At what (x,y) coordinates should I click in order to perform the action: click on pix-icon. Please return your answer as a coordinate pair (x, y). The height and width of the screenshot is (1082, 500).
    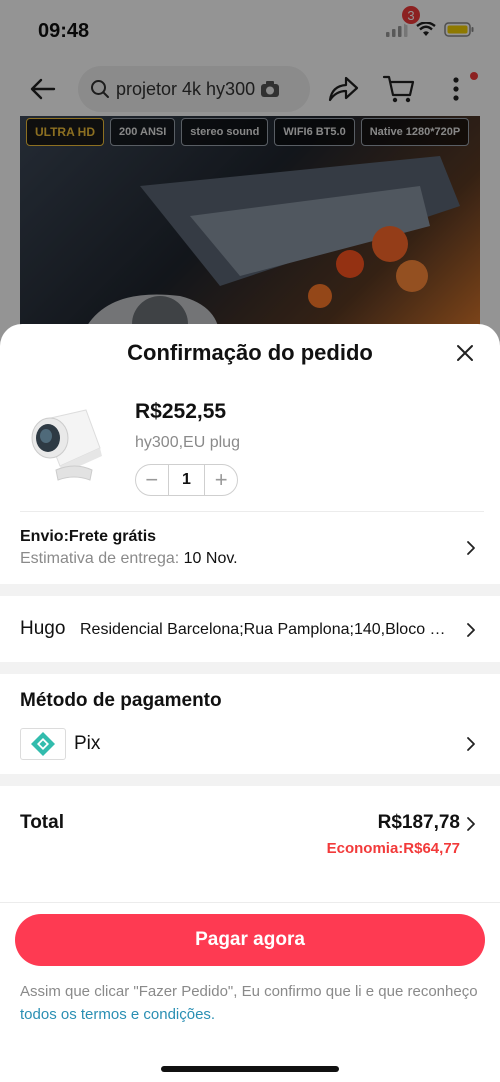
    Looking at the image, I should click on (43, 744).